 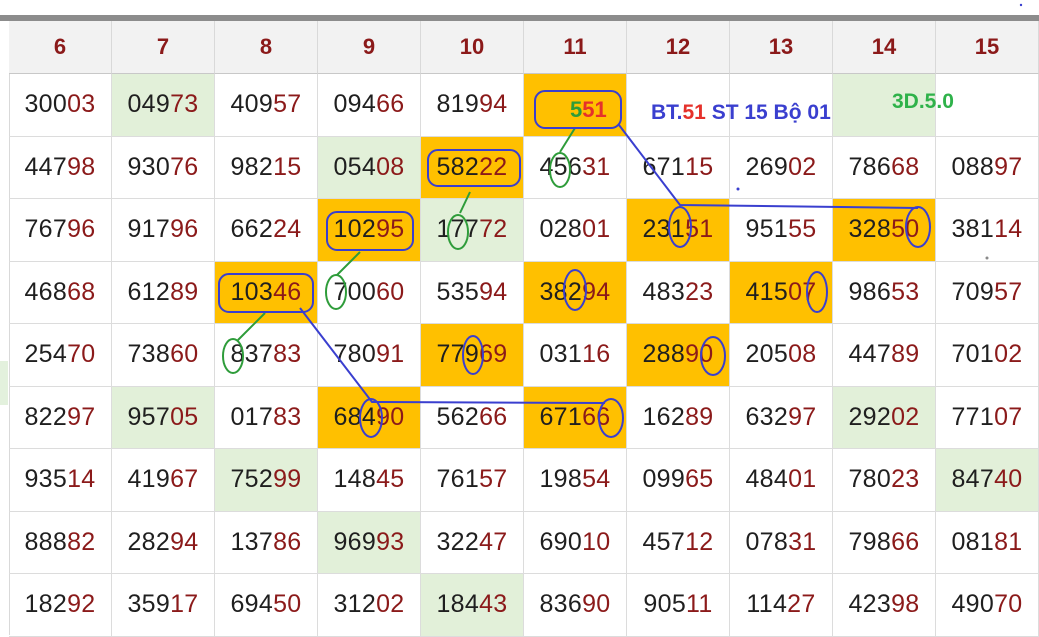 What do you see at coordinates (884, 230) in the screenshot?
I see `table-cell: 328 50` at bounding box center [884, 230].